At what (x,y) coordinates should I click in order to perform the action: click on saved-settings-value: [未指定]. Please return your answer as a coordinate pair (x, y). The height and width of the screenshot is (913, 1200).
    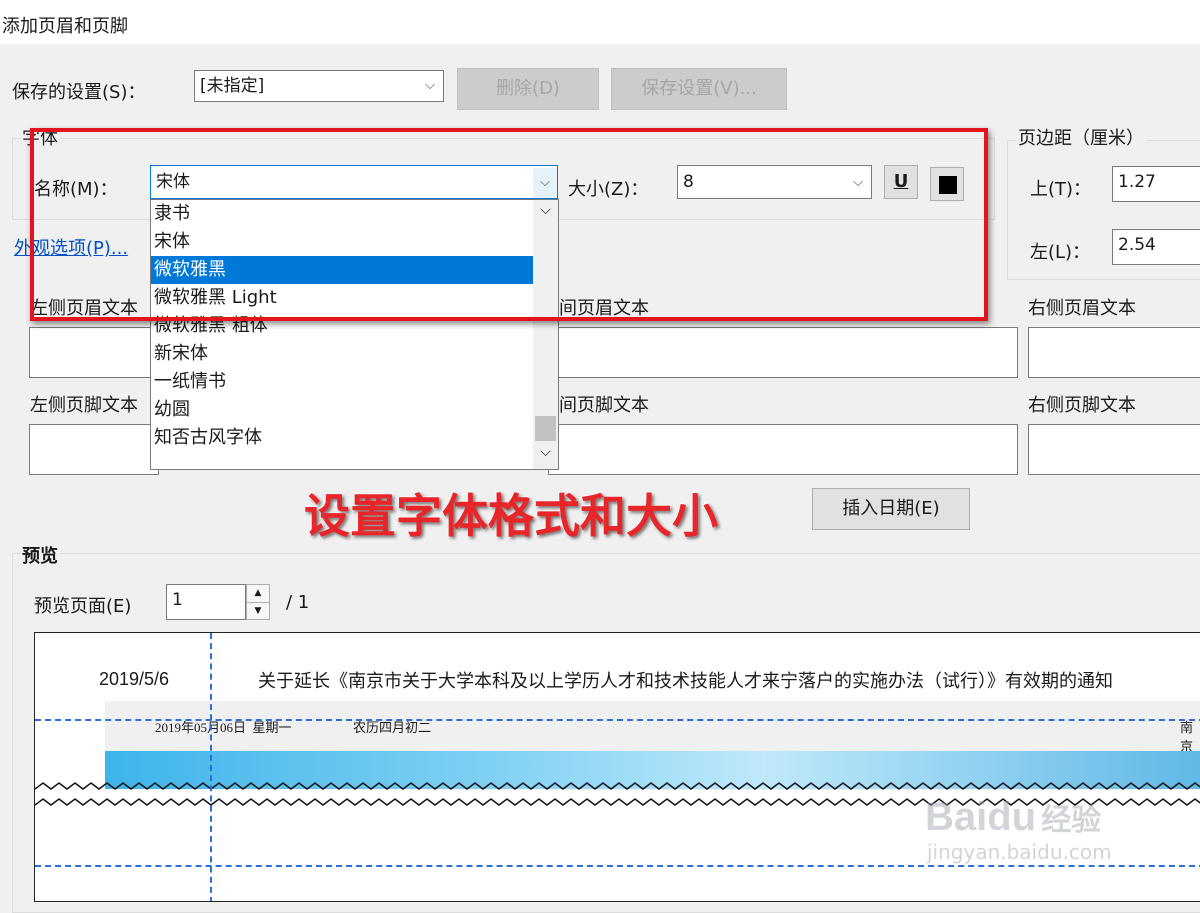
    Looking at the image, I should click on (232, 86).